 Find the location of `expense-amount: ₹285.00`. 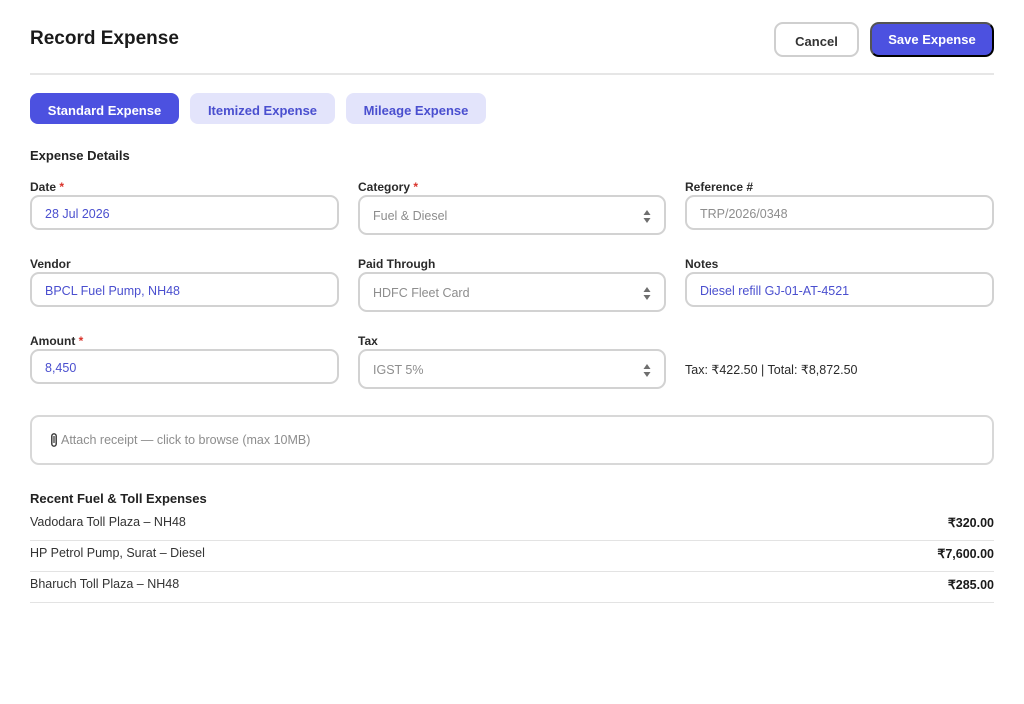

expense-amount: ₹285.00 is located at coordinates (970, 585).